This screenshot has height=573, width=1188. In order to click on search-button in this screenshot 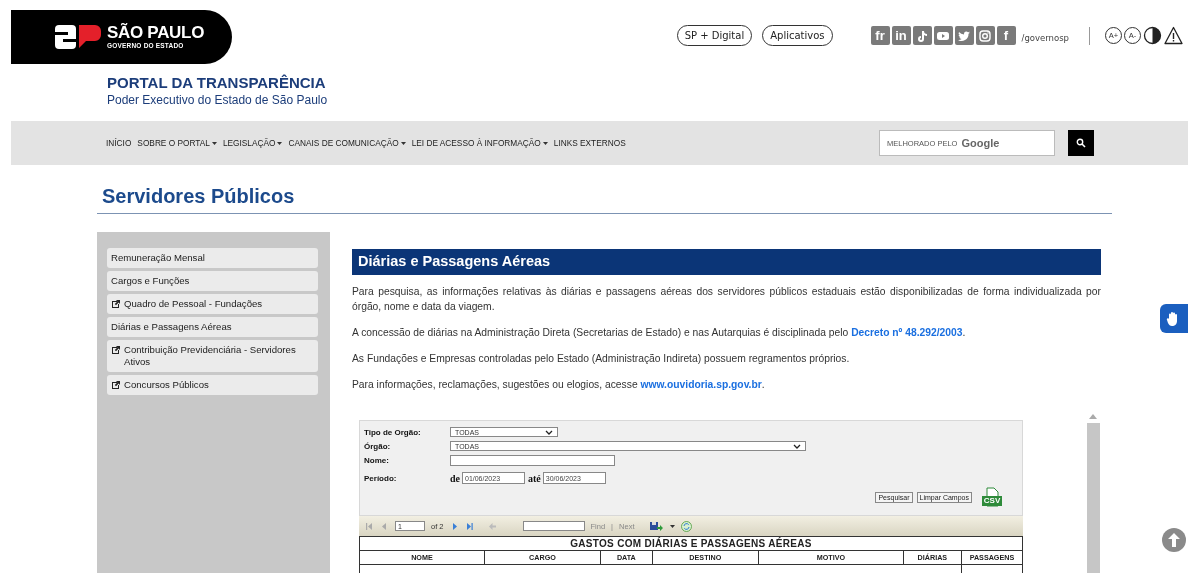, I will do `click(1081, 143)`.